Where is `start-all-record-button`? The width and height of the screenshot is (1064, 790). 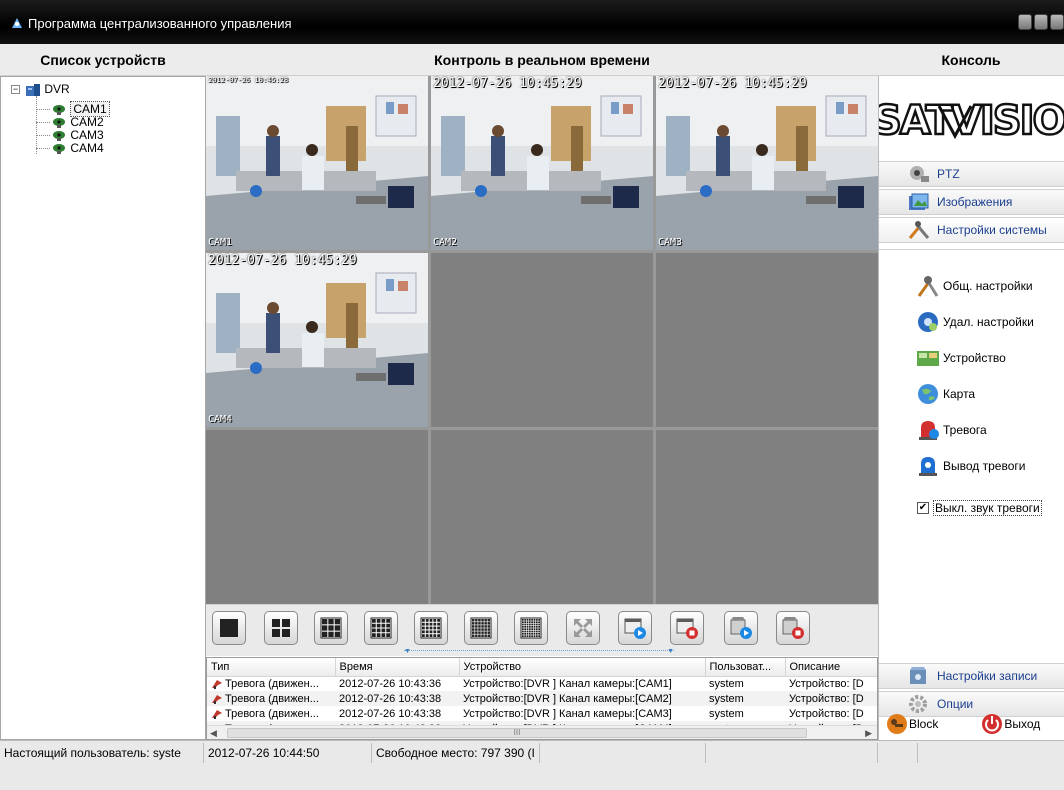
start-all-record-button is located at coordinates (741, 628).